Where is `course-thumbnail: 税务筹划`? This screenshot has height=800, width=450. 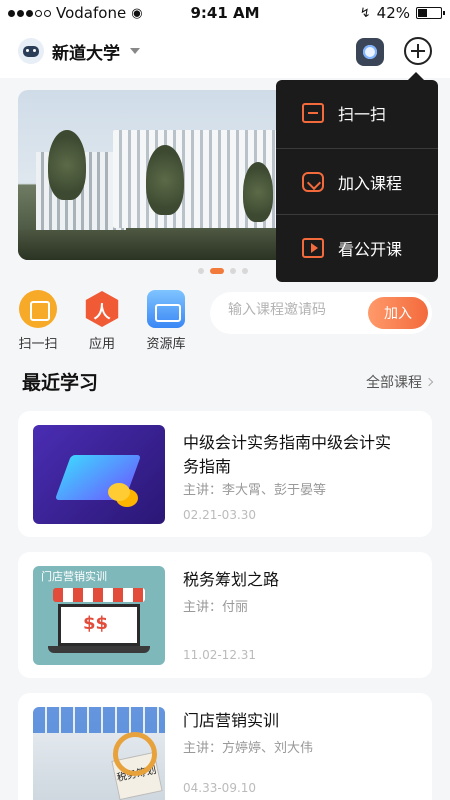 course-thumbnail: 税务筹划 is located at coordinates (99, 753).